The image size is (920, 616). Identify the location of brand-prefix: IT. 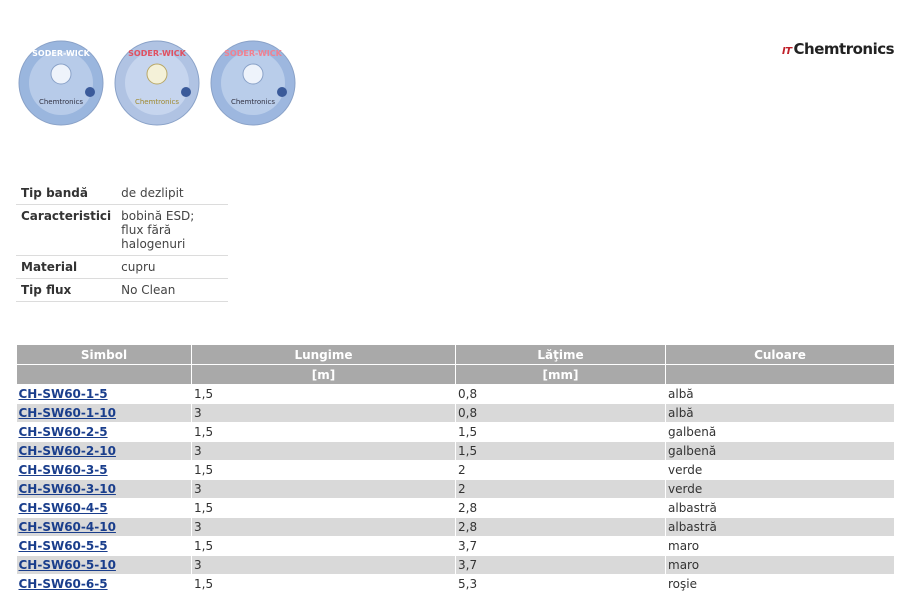
(787, 51).